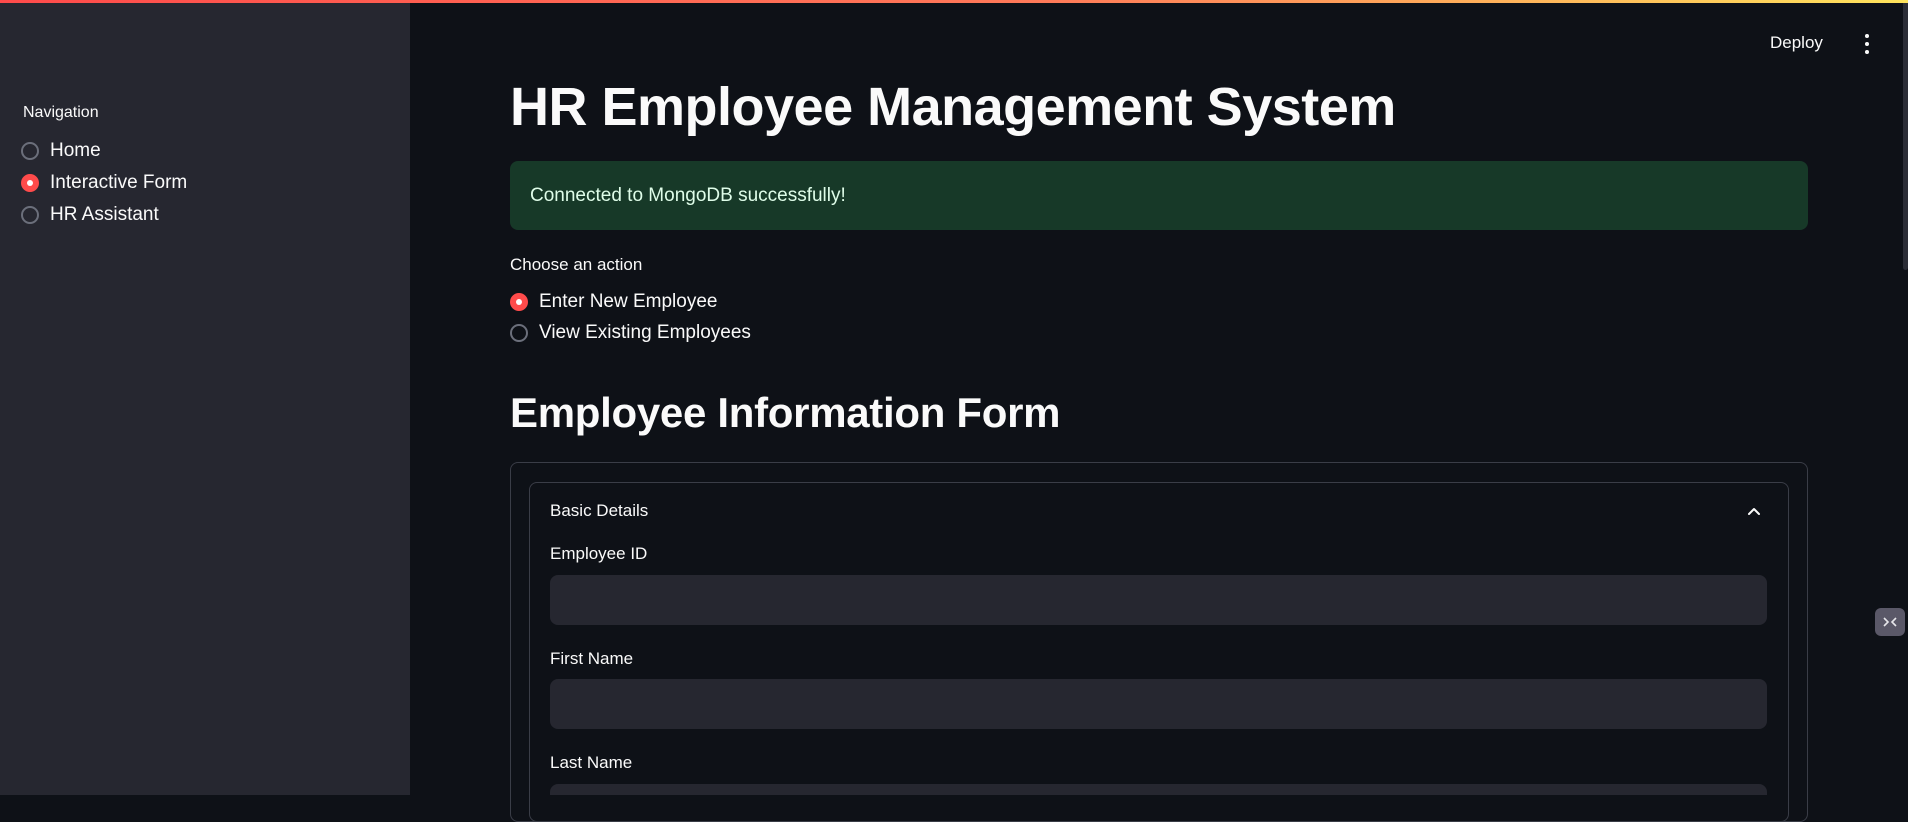 The width and height of the screenshot is (1908, 822). What do you see at coordinates (785, 412) in the screenshot?
I see `form-title: Employee Information Form` at bounding box center [785, 412].